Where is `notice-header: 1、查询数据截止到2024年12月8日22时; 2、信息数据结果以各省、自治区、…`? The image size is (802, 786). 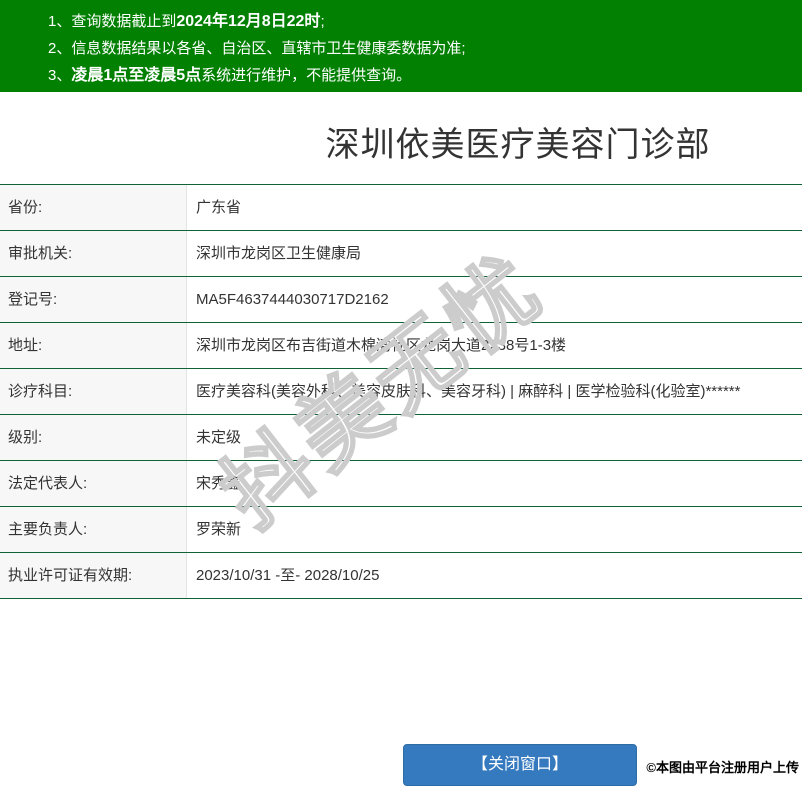 notice-header: 1、查询数据截止到2024年12月8日22时; 2、信息数据结果以各省、自治区、… is located at coordinates (401, 46).